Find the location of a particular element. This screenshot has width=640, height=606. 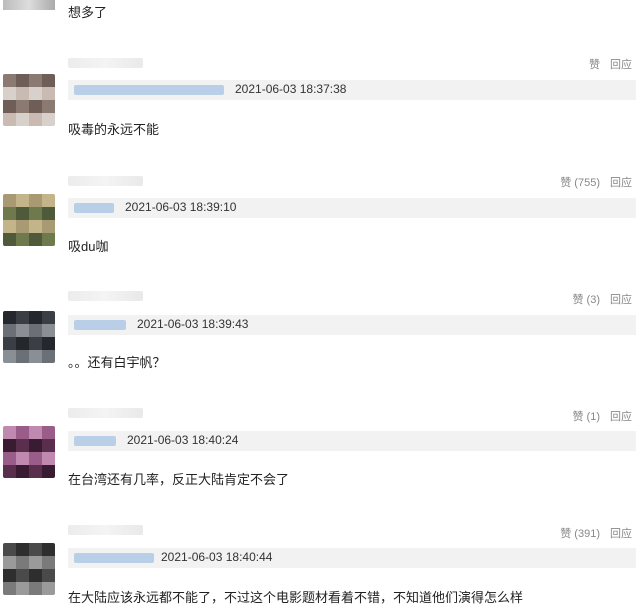

like-button: 赞 (755) is located at coordinates (580, 183).